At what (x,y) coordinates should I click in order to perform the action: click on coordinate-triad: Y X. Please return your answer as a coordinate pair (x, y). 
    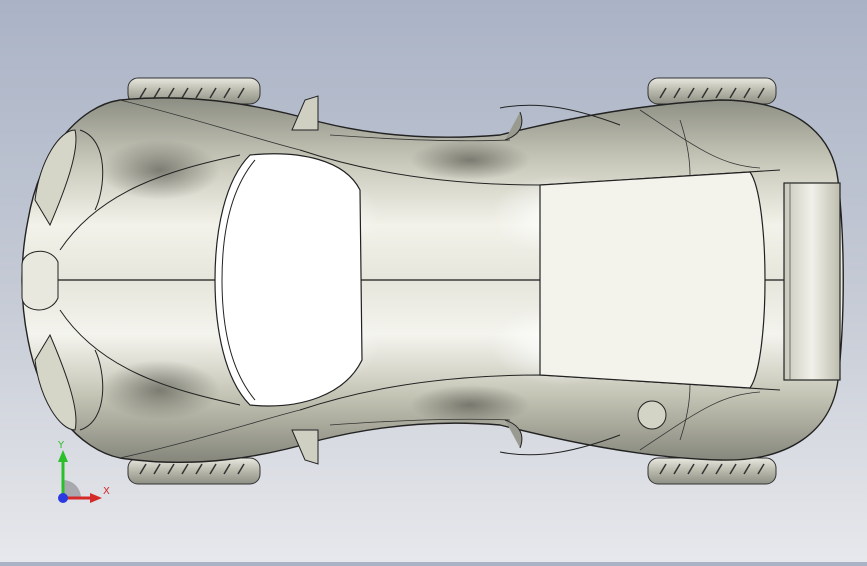
    Looking at the image, I should click on (83, 475).